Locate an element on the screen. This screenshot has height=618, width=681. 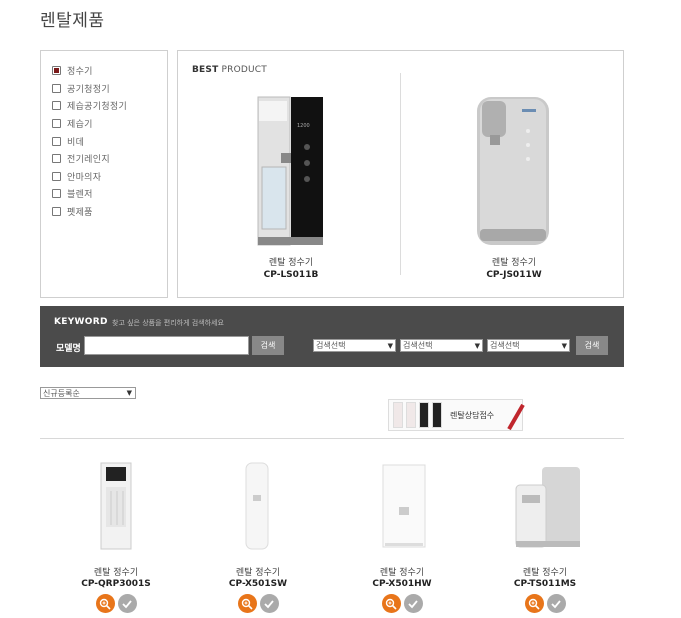
search-select-2: 검색선택 ▼ is located at coordinates (441, 345).